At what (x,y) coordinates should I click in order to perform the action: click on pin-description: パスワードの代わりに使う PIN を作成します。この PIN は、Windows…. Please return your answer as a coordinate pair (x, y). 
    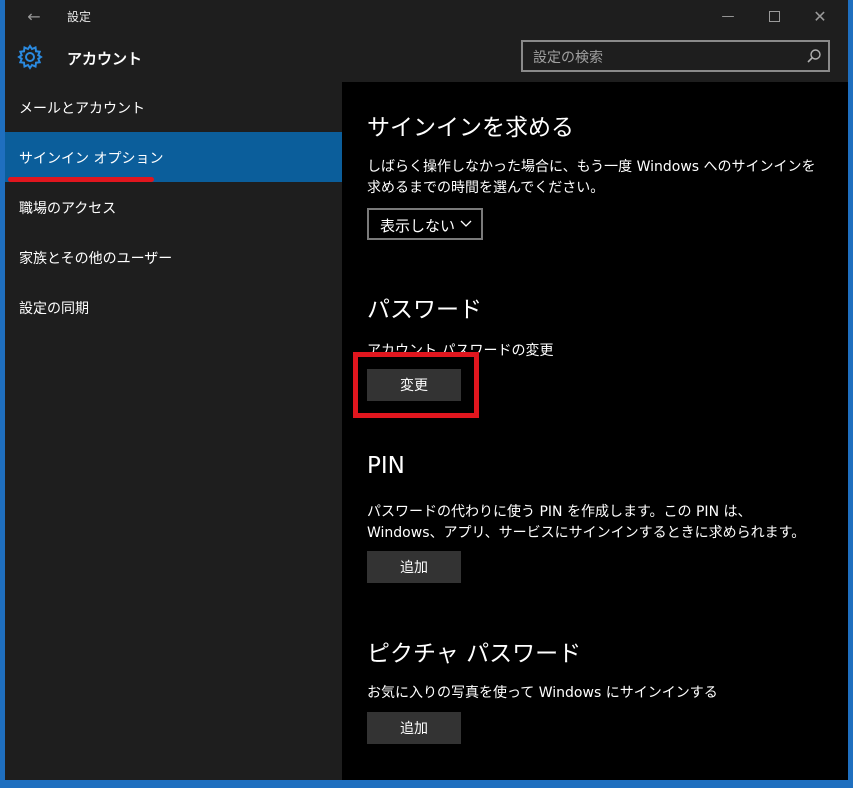
    Looking at the image, I should click on (586, 522).